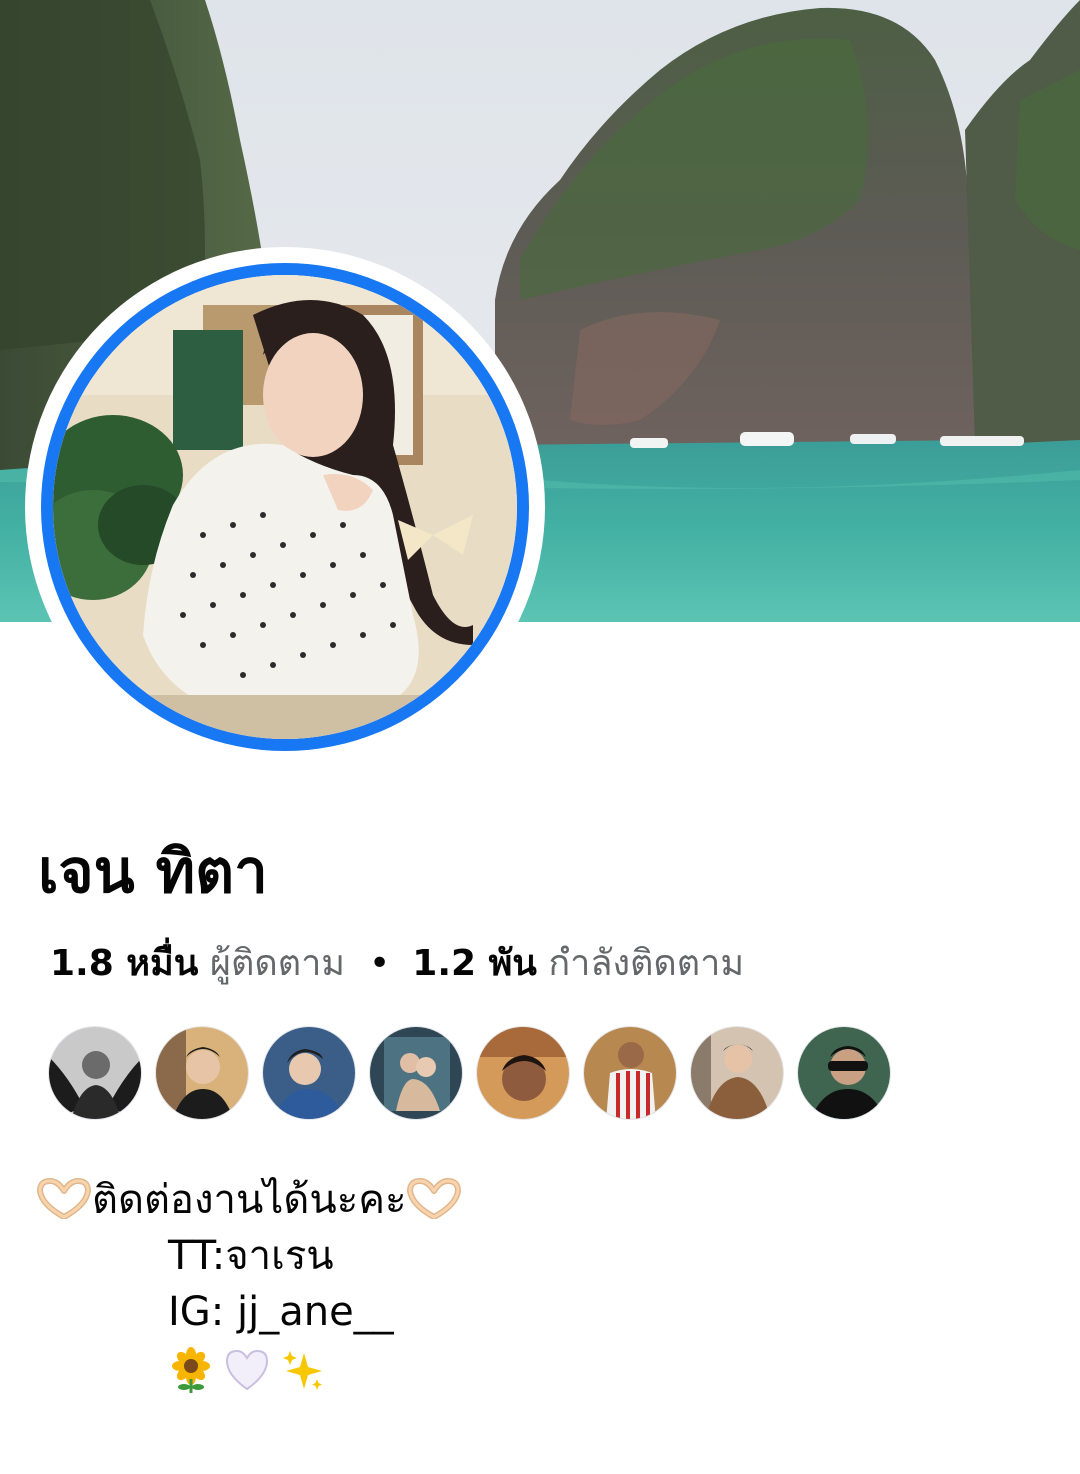  I want to click on bio-line-tiktok: TT:จาเรน, so click(251, 1256).